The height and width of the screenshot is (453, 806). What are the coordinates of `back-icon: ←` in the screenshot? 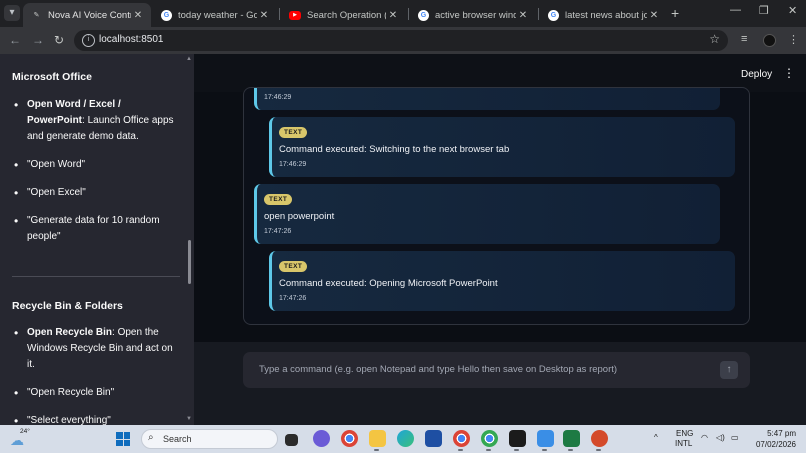 It's located at (15, 40).